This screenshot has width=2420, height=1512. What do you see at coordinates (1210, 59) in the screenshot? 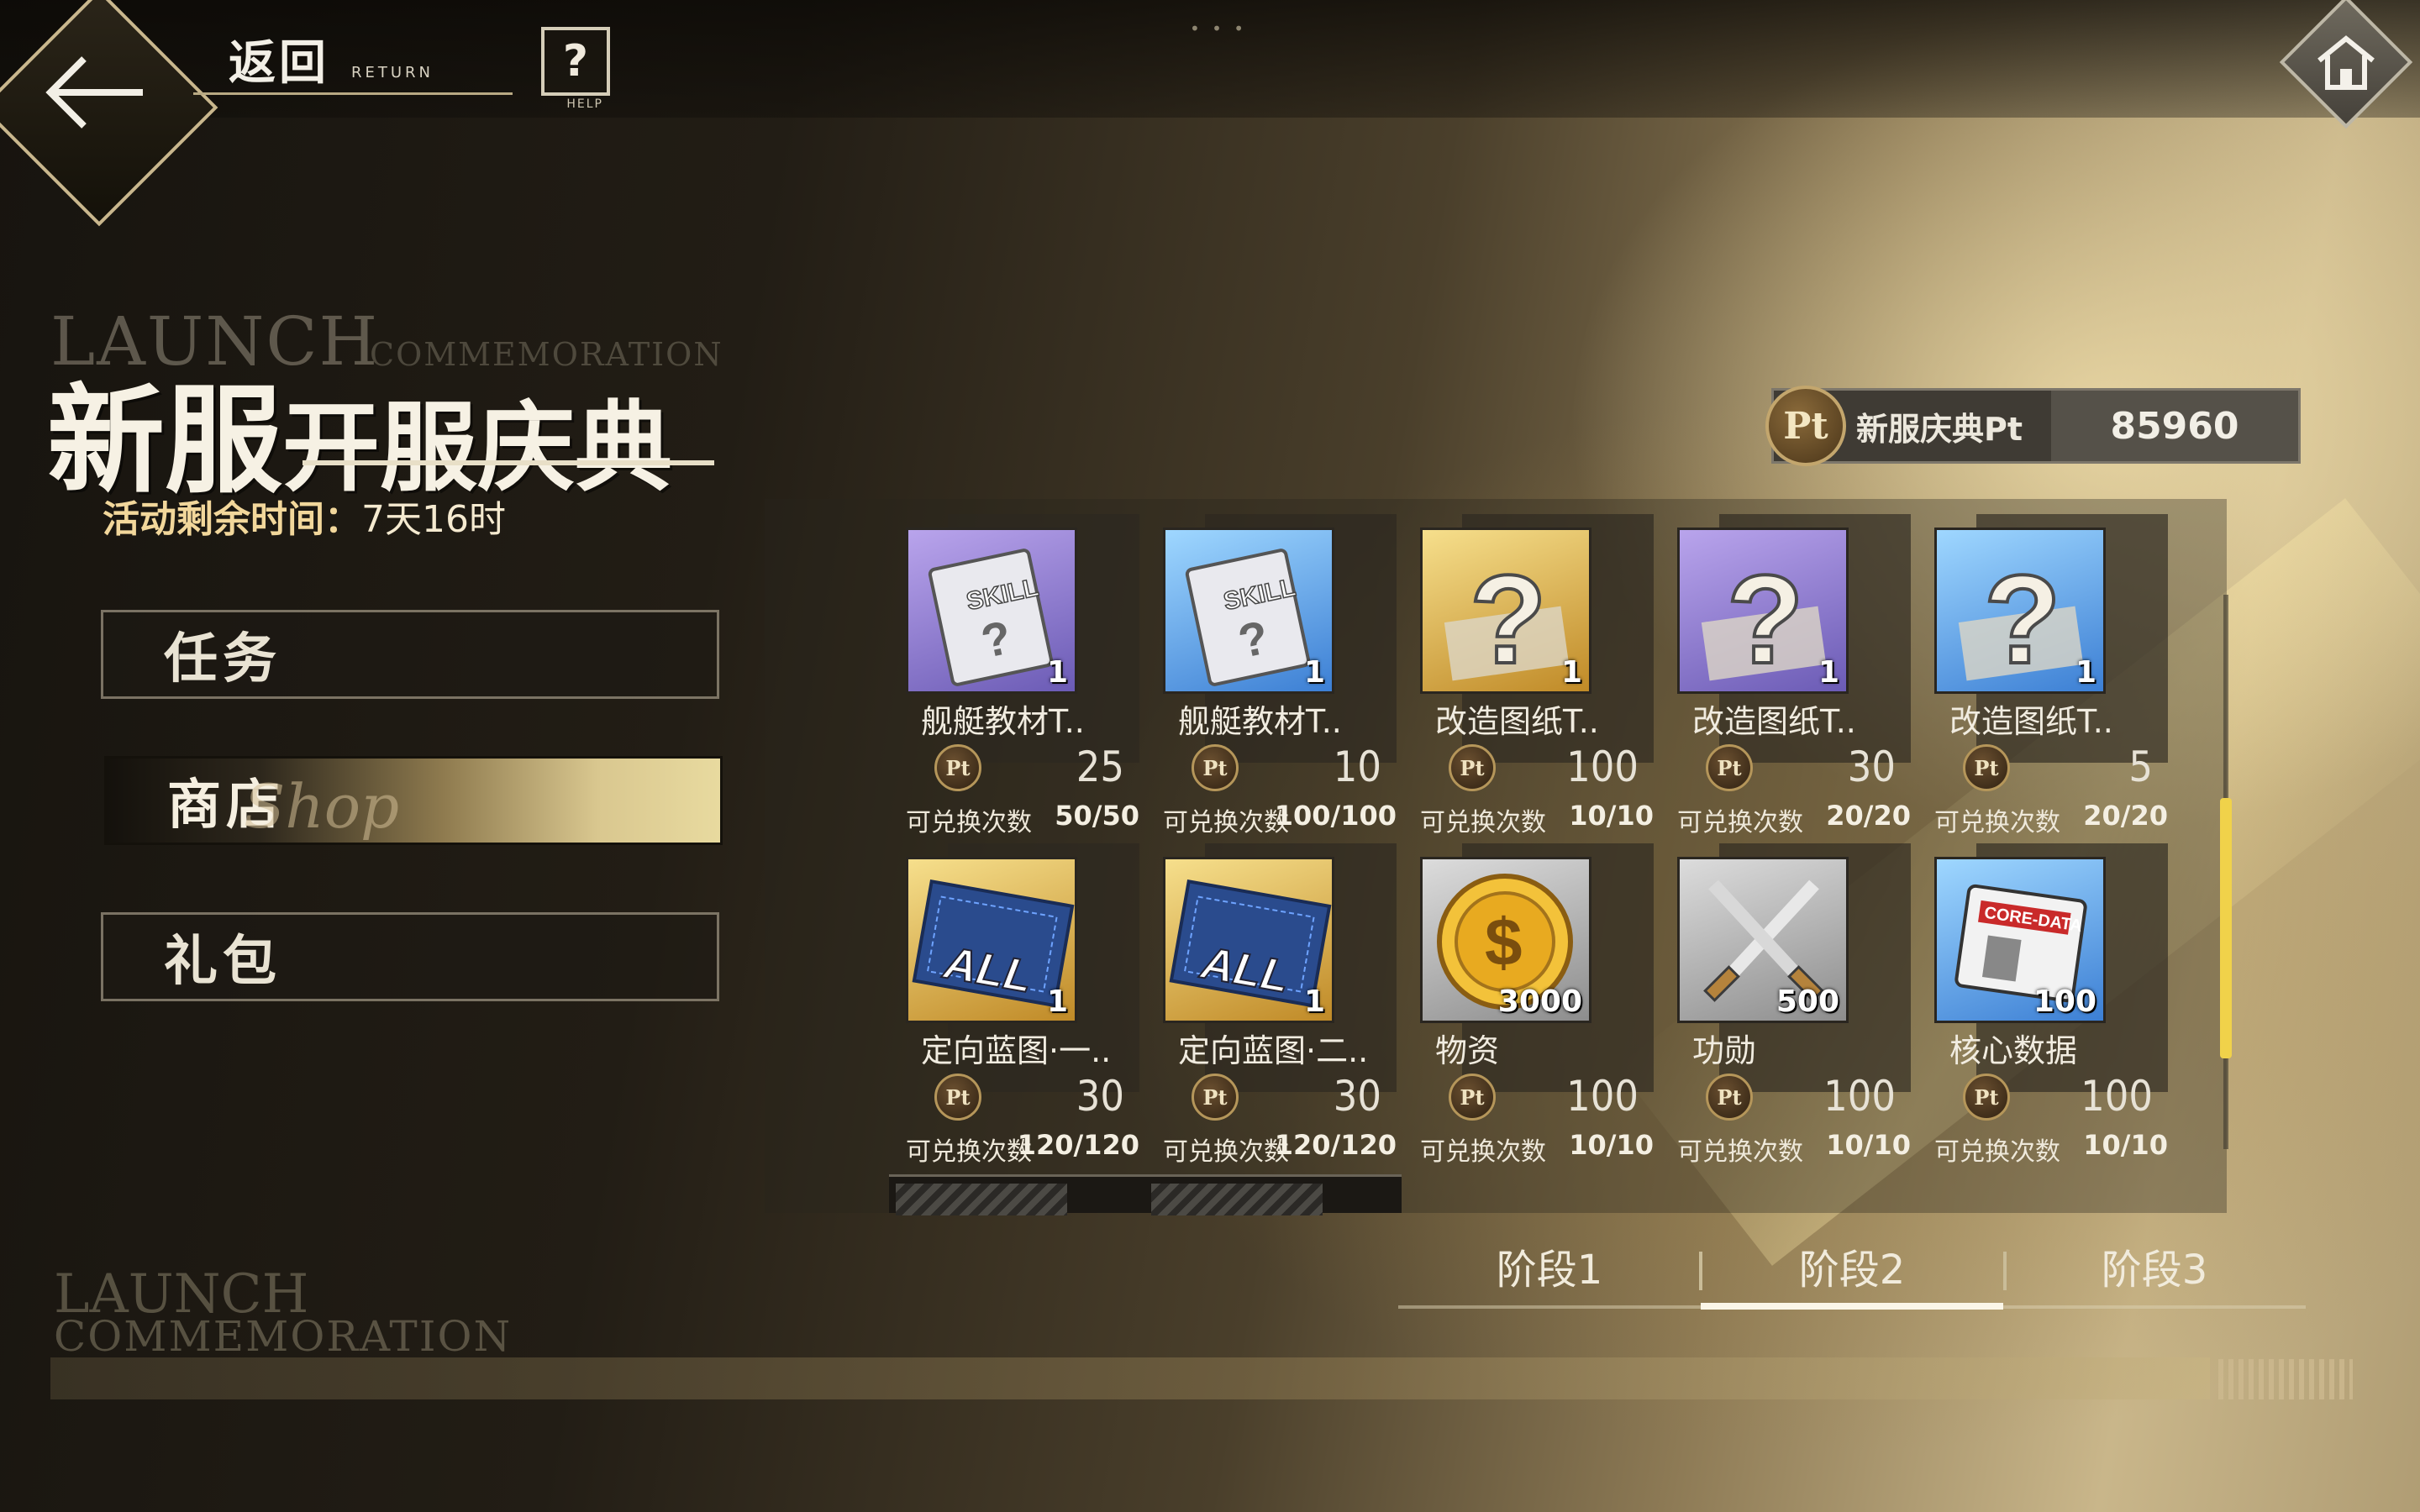
I see `top-strip` at bounding box center [1210, 59].